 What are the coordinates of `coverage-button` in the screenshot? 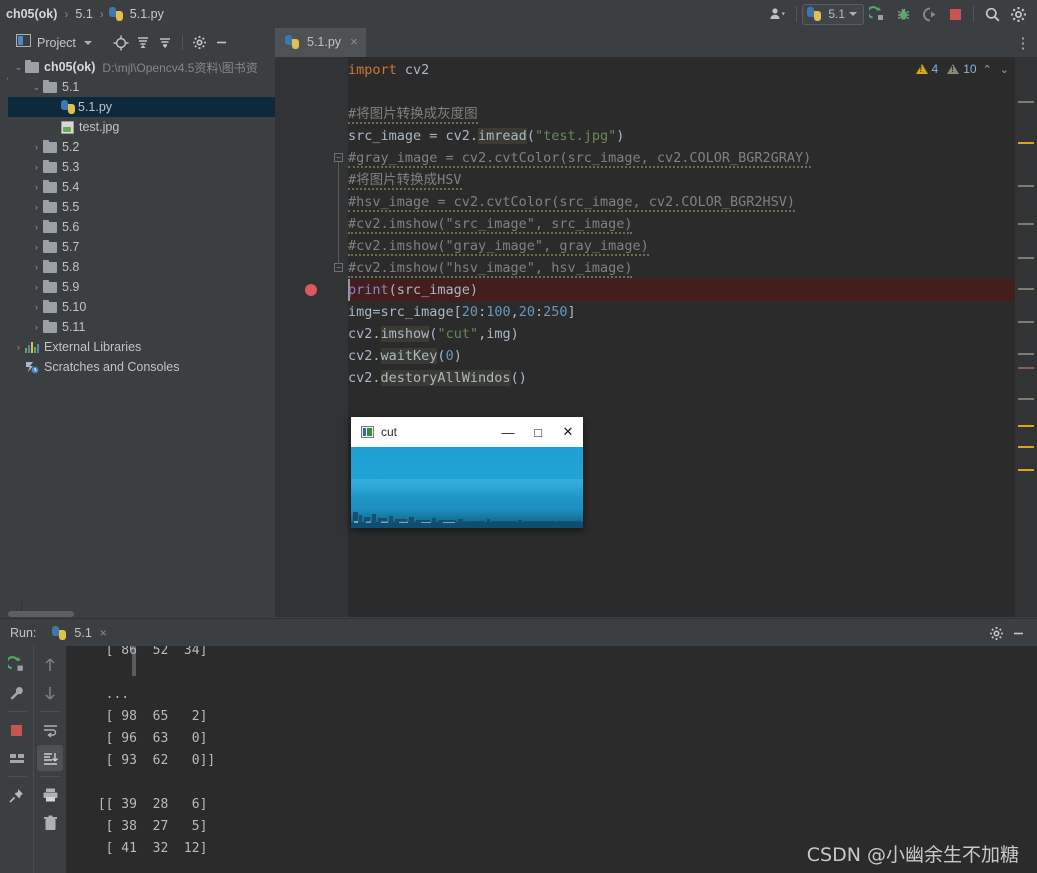 It's located at (929, 14).